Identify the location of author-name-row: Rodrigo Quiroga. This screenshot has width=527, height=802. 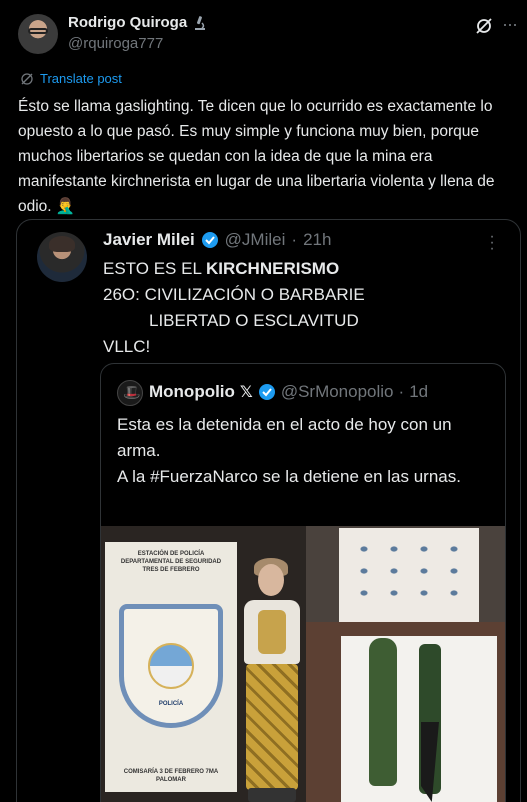
(138, 22).